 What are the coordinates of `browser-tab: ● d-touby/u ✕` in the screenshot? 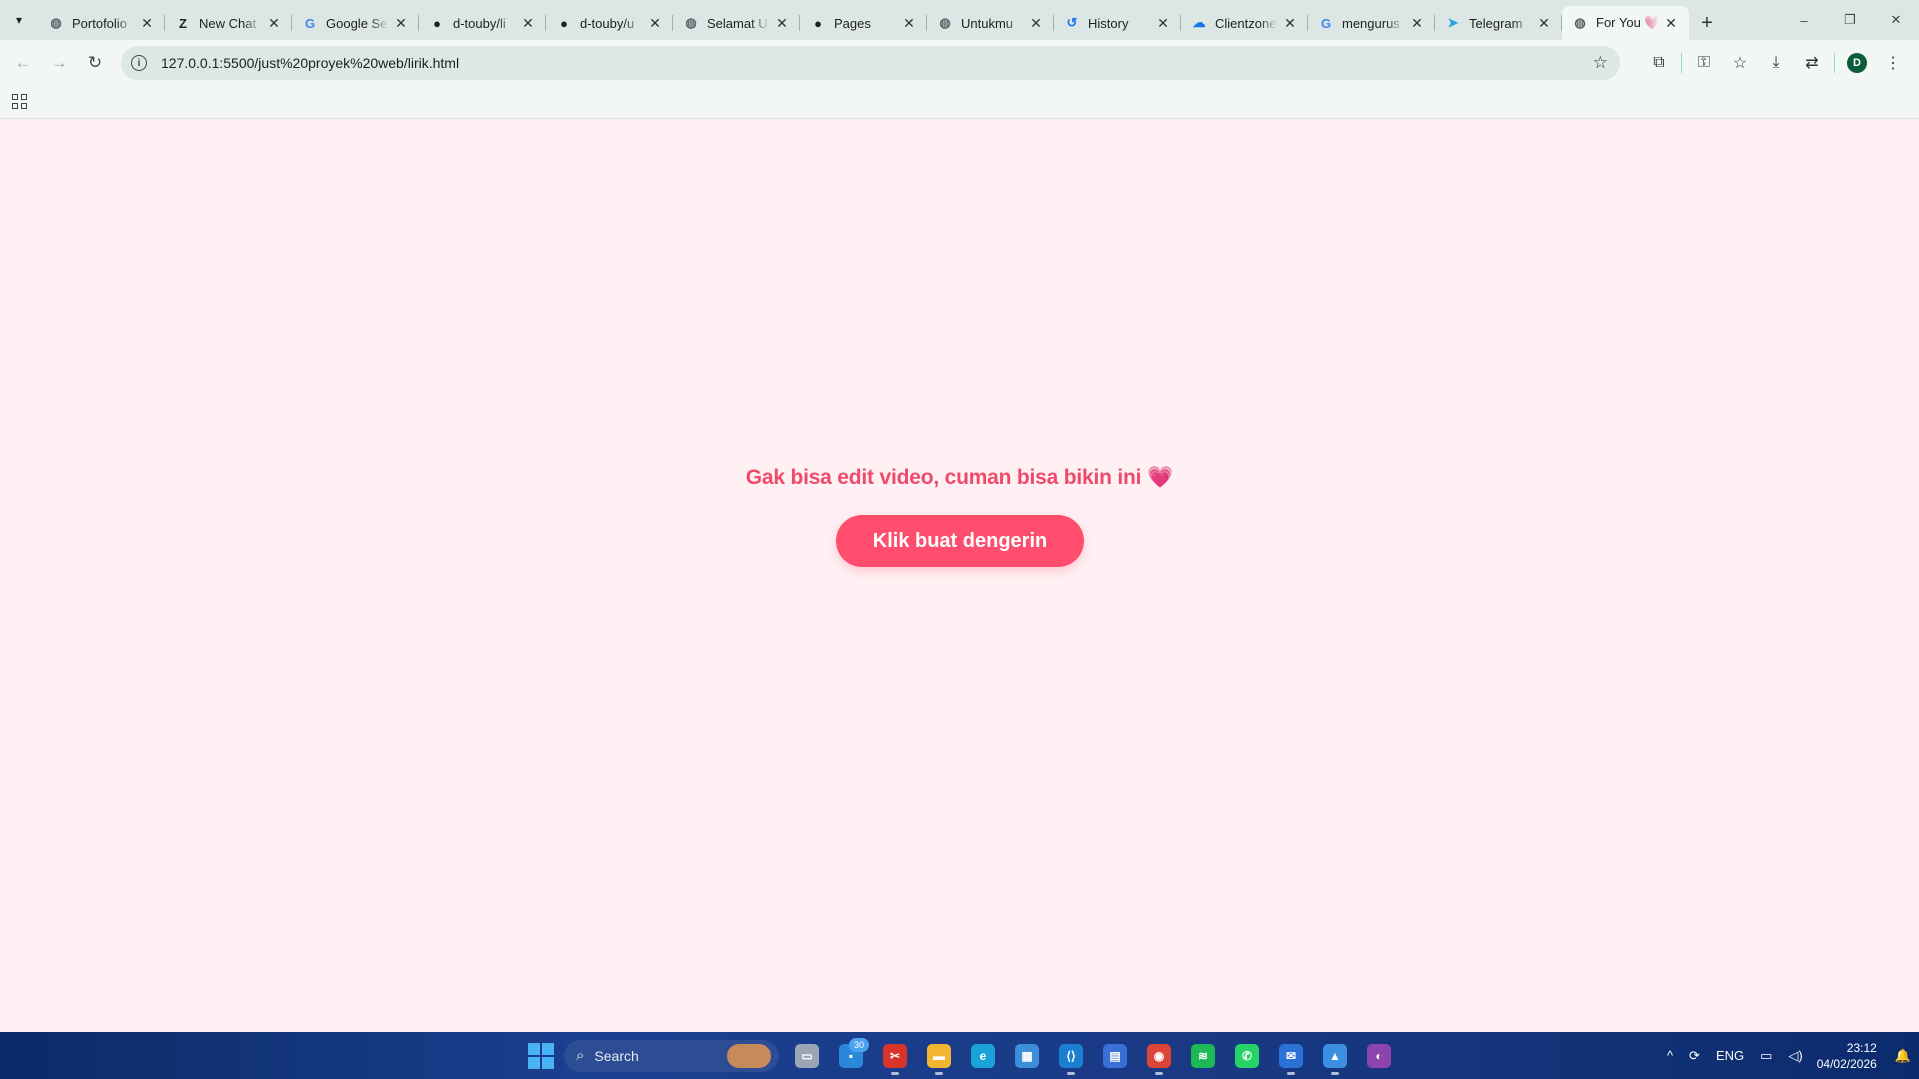 It's located at (609, 23).